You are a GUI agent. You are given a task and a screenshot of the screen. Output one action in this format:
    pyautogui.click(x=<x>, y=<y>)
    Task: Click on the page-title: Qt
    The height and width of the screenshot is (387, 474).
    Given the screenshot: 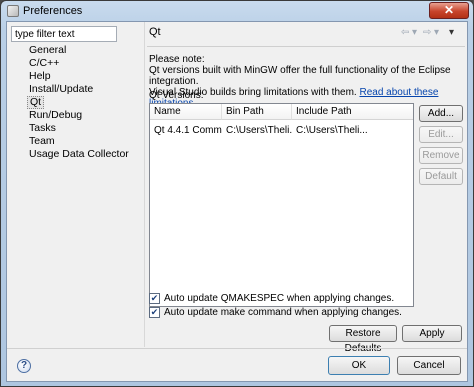 What is the action you would take?
    pyautogui.click(x=155, y=32)
    